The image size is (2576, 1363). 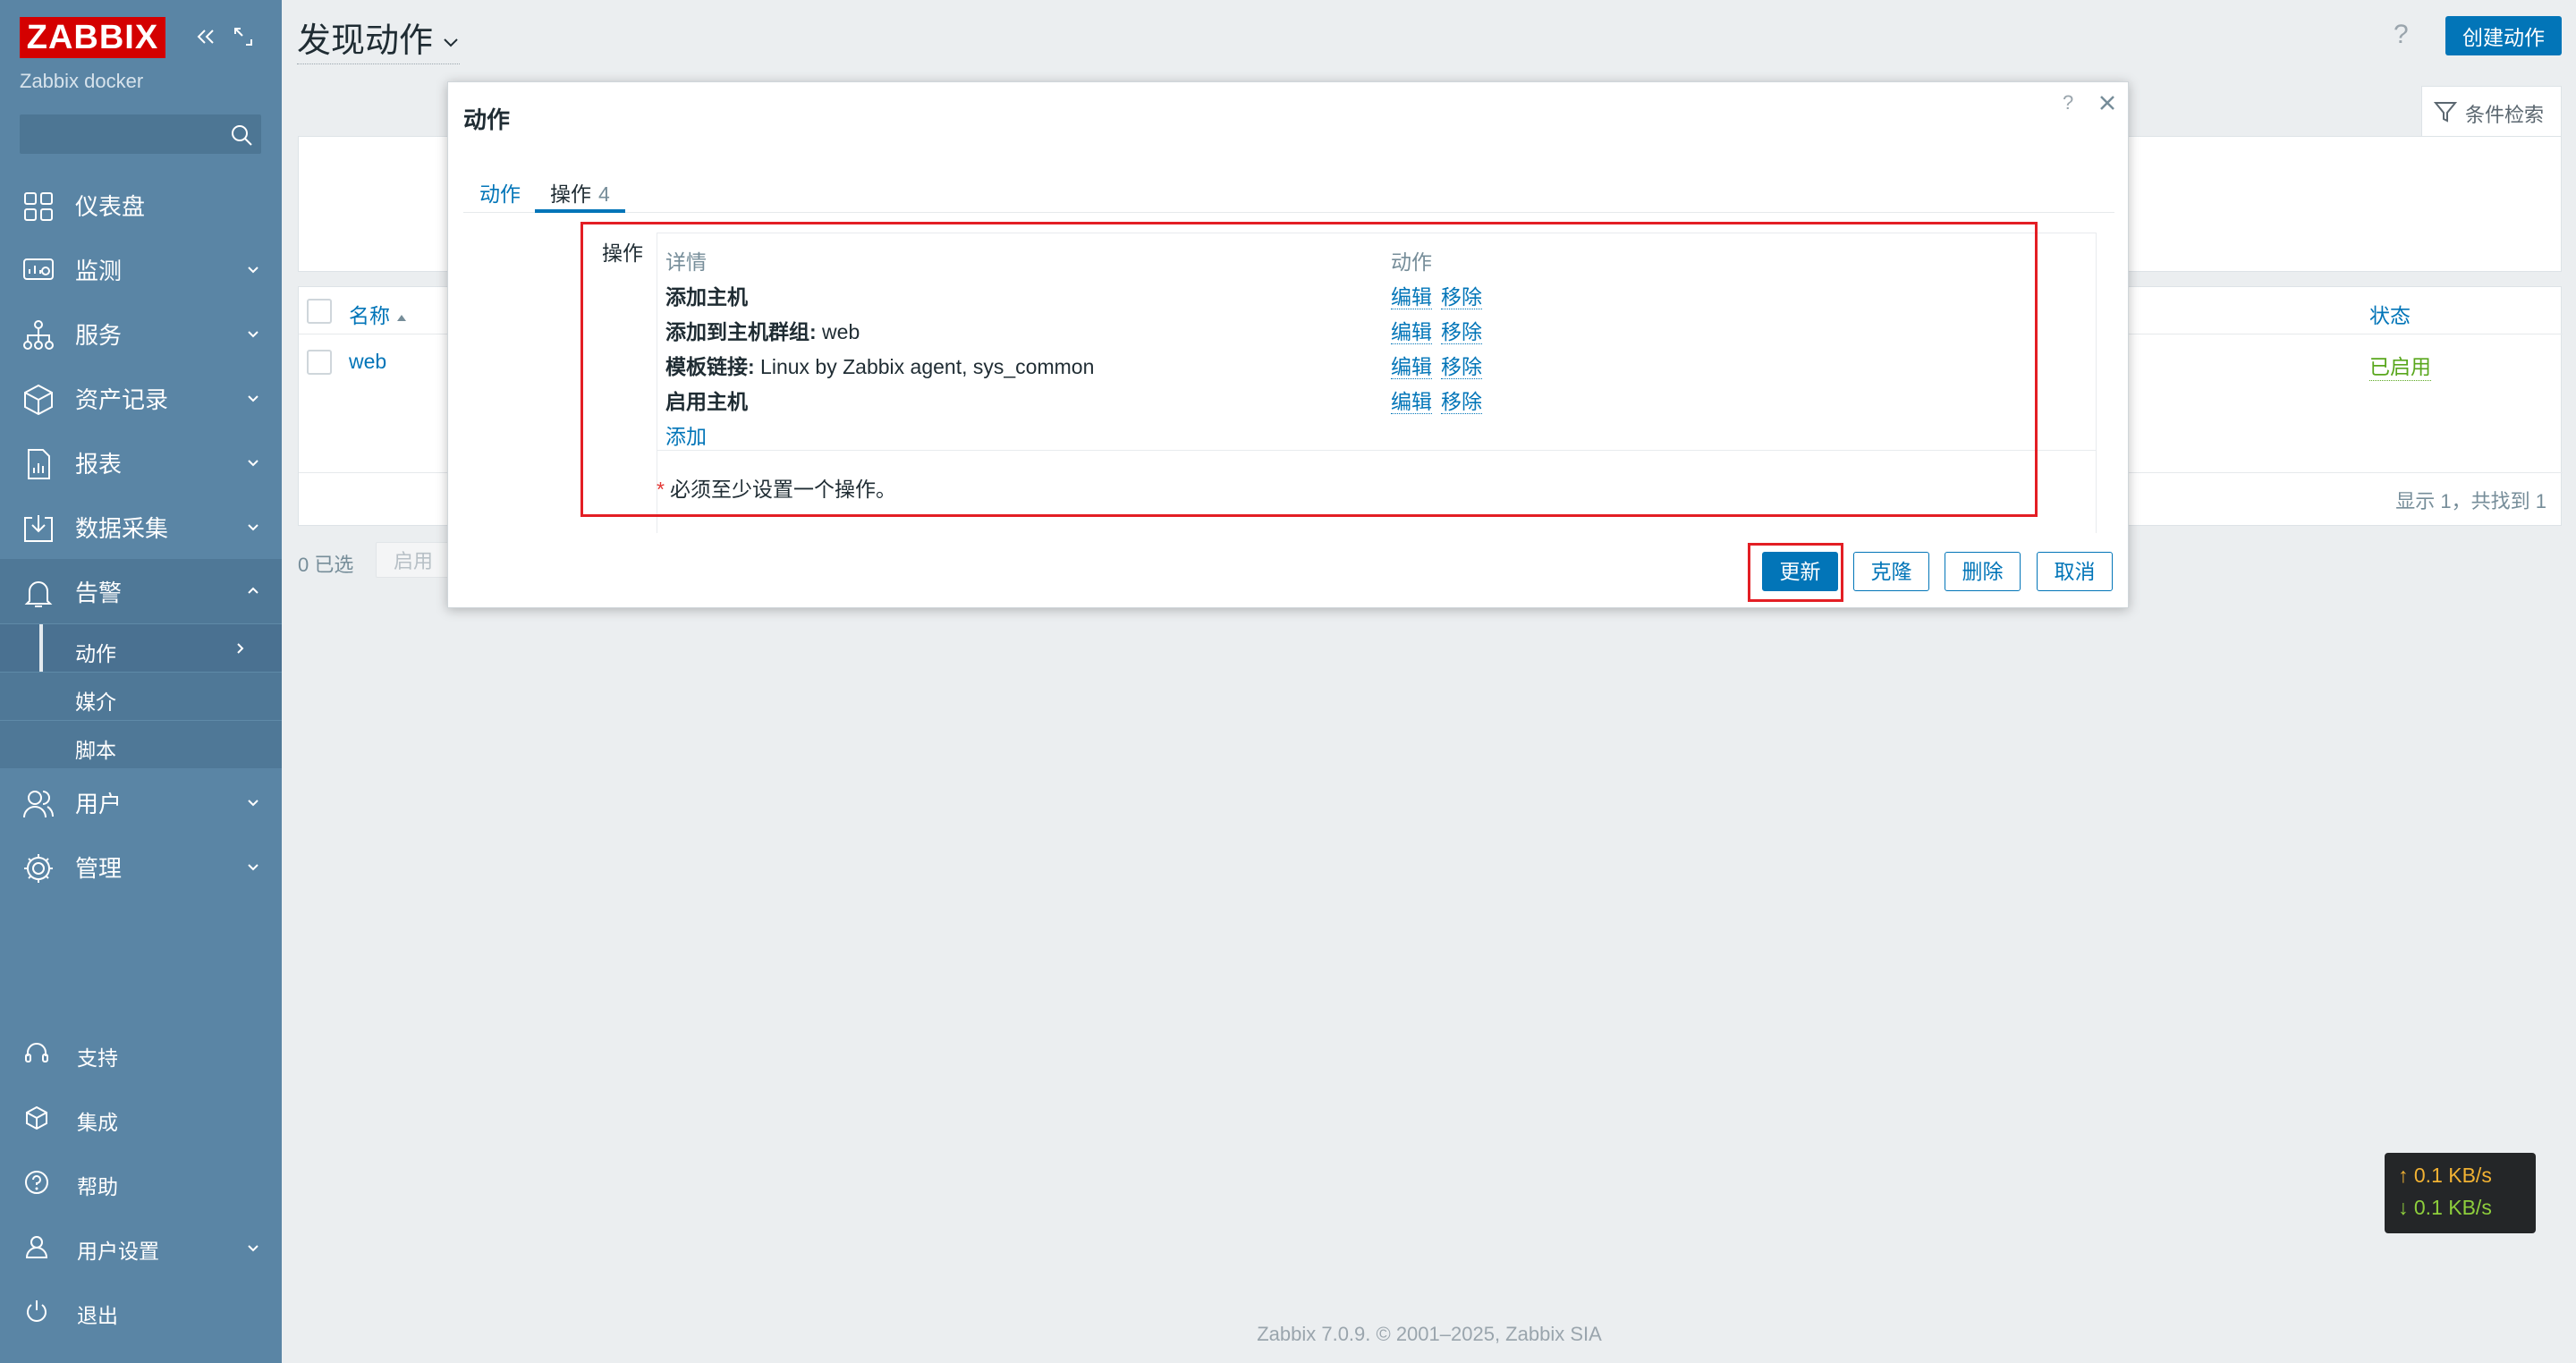 What do you see at coordinates (1800, 571) in the screenshot?
I see `update-button: 更新` at bounding box center [1800, 571].